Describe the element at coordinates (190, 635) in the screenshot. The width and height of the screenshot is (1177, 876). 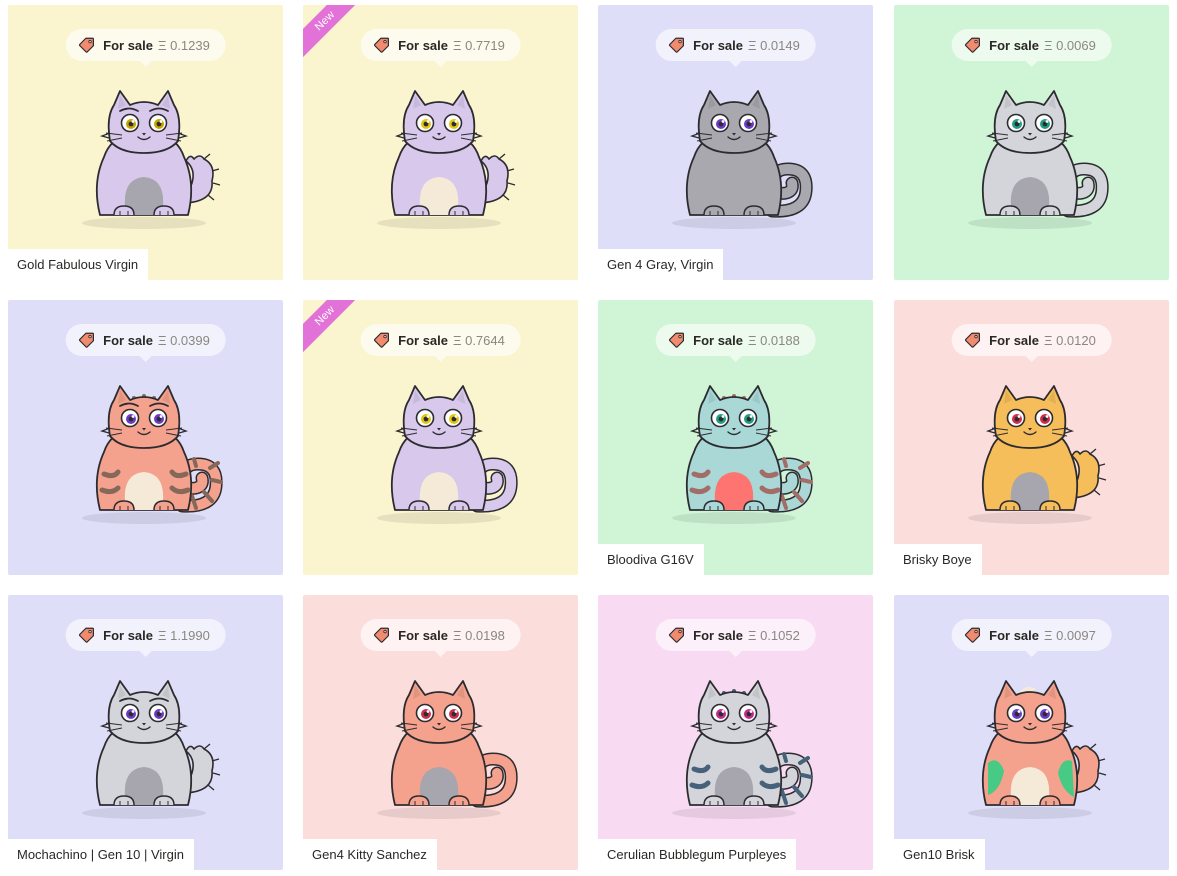
I see `price-value: 1.1990` at that location.